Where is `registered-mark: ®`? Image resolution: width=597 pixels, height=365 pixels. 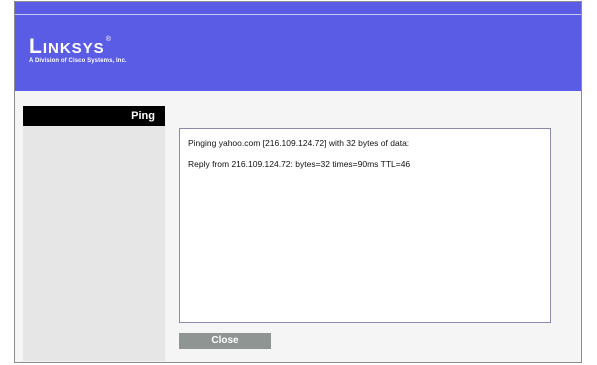 registered-mark: ® is located at coordinates (108, 39).